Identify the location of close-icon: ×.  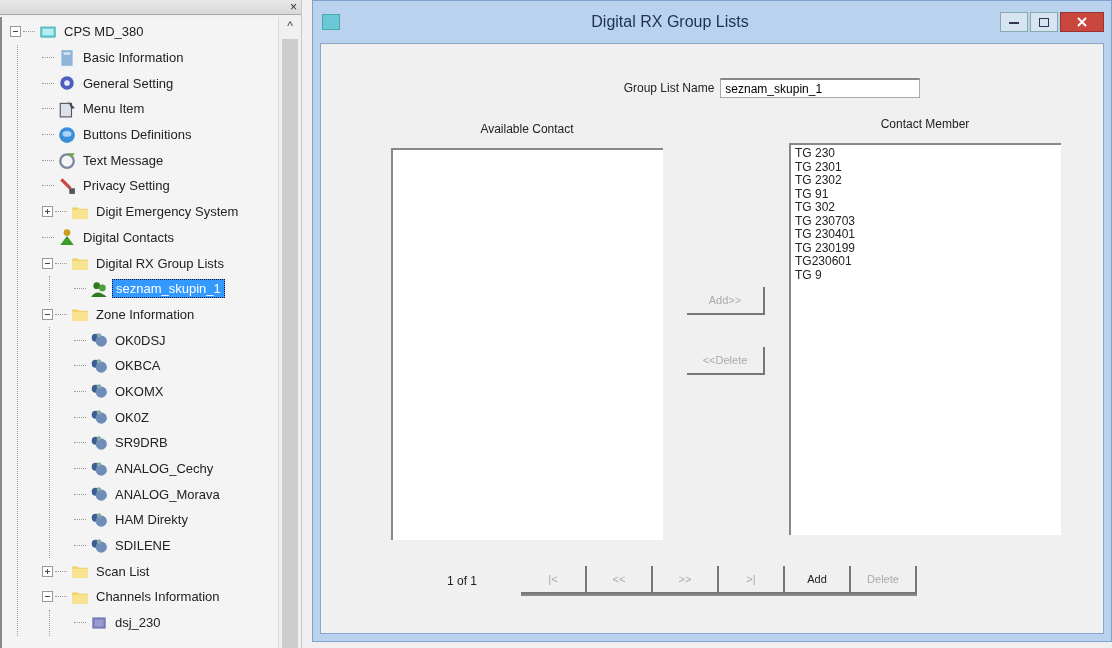
(293, 7).